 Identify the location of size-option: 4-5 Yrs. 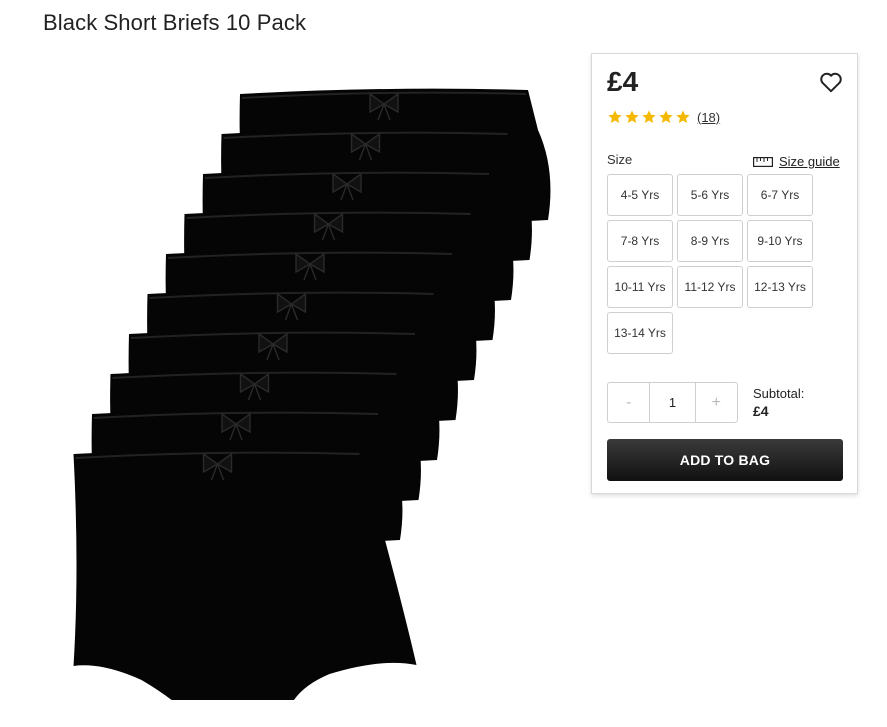
(640, 195).